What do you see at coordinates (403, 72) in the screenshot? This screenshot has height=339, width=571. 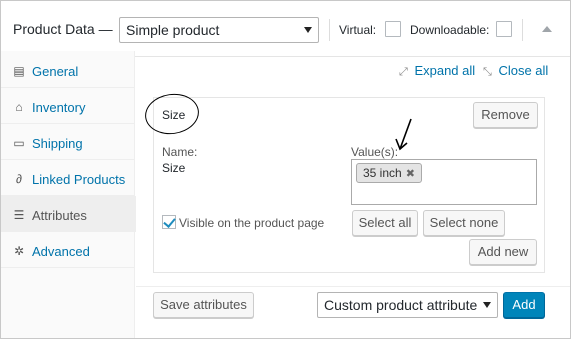 I see `expand-icon: ⤢` at bounding box center [403, 72].